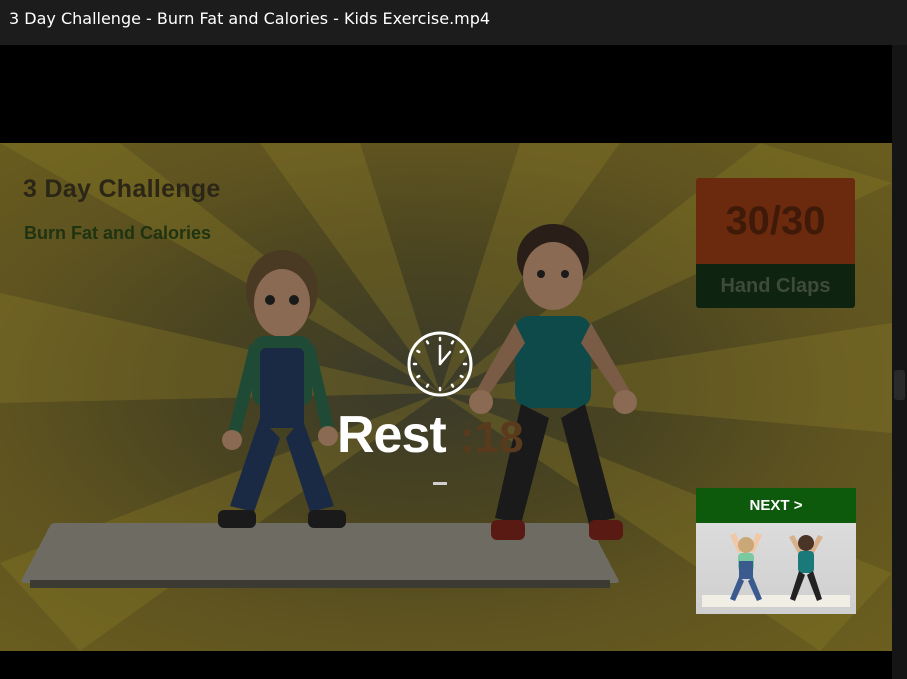 The height and width of the screenshot is (679, 907). Describe the element at coordinates (746, 567) in the screenshot. I see `thumb-girl` at that location.